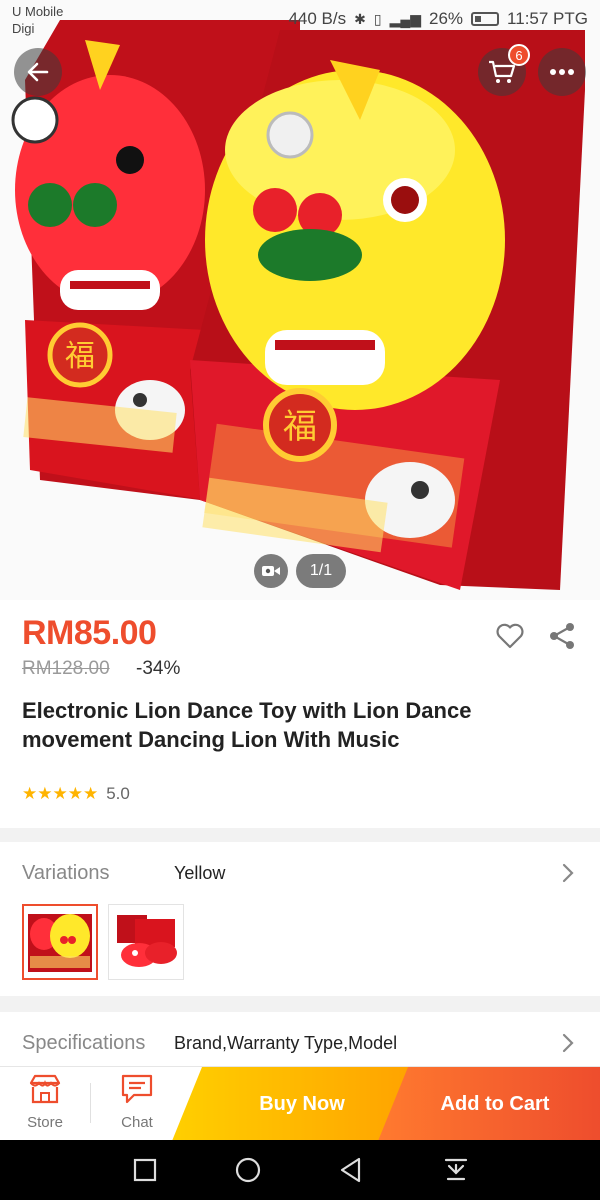 The width and height of the screenshot is (600, 1200). I want to click on carrier-info: U Mobile Digi, so click(37, 20).